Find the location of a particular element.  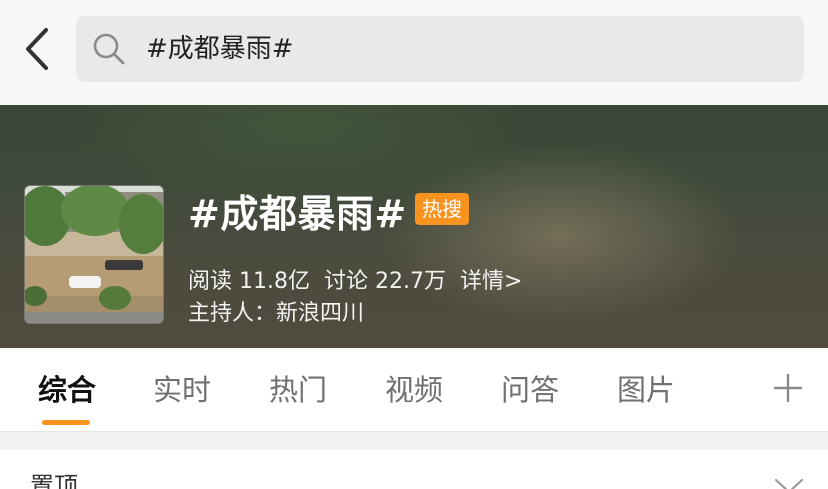

search-input: #成都暴雨# is located at coordinates (220, 49).